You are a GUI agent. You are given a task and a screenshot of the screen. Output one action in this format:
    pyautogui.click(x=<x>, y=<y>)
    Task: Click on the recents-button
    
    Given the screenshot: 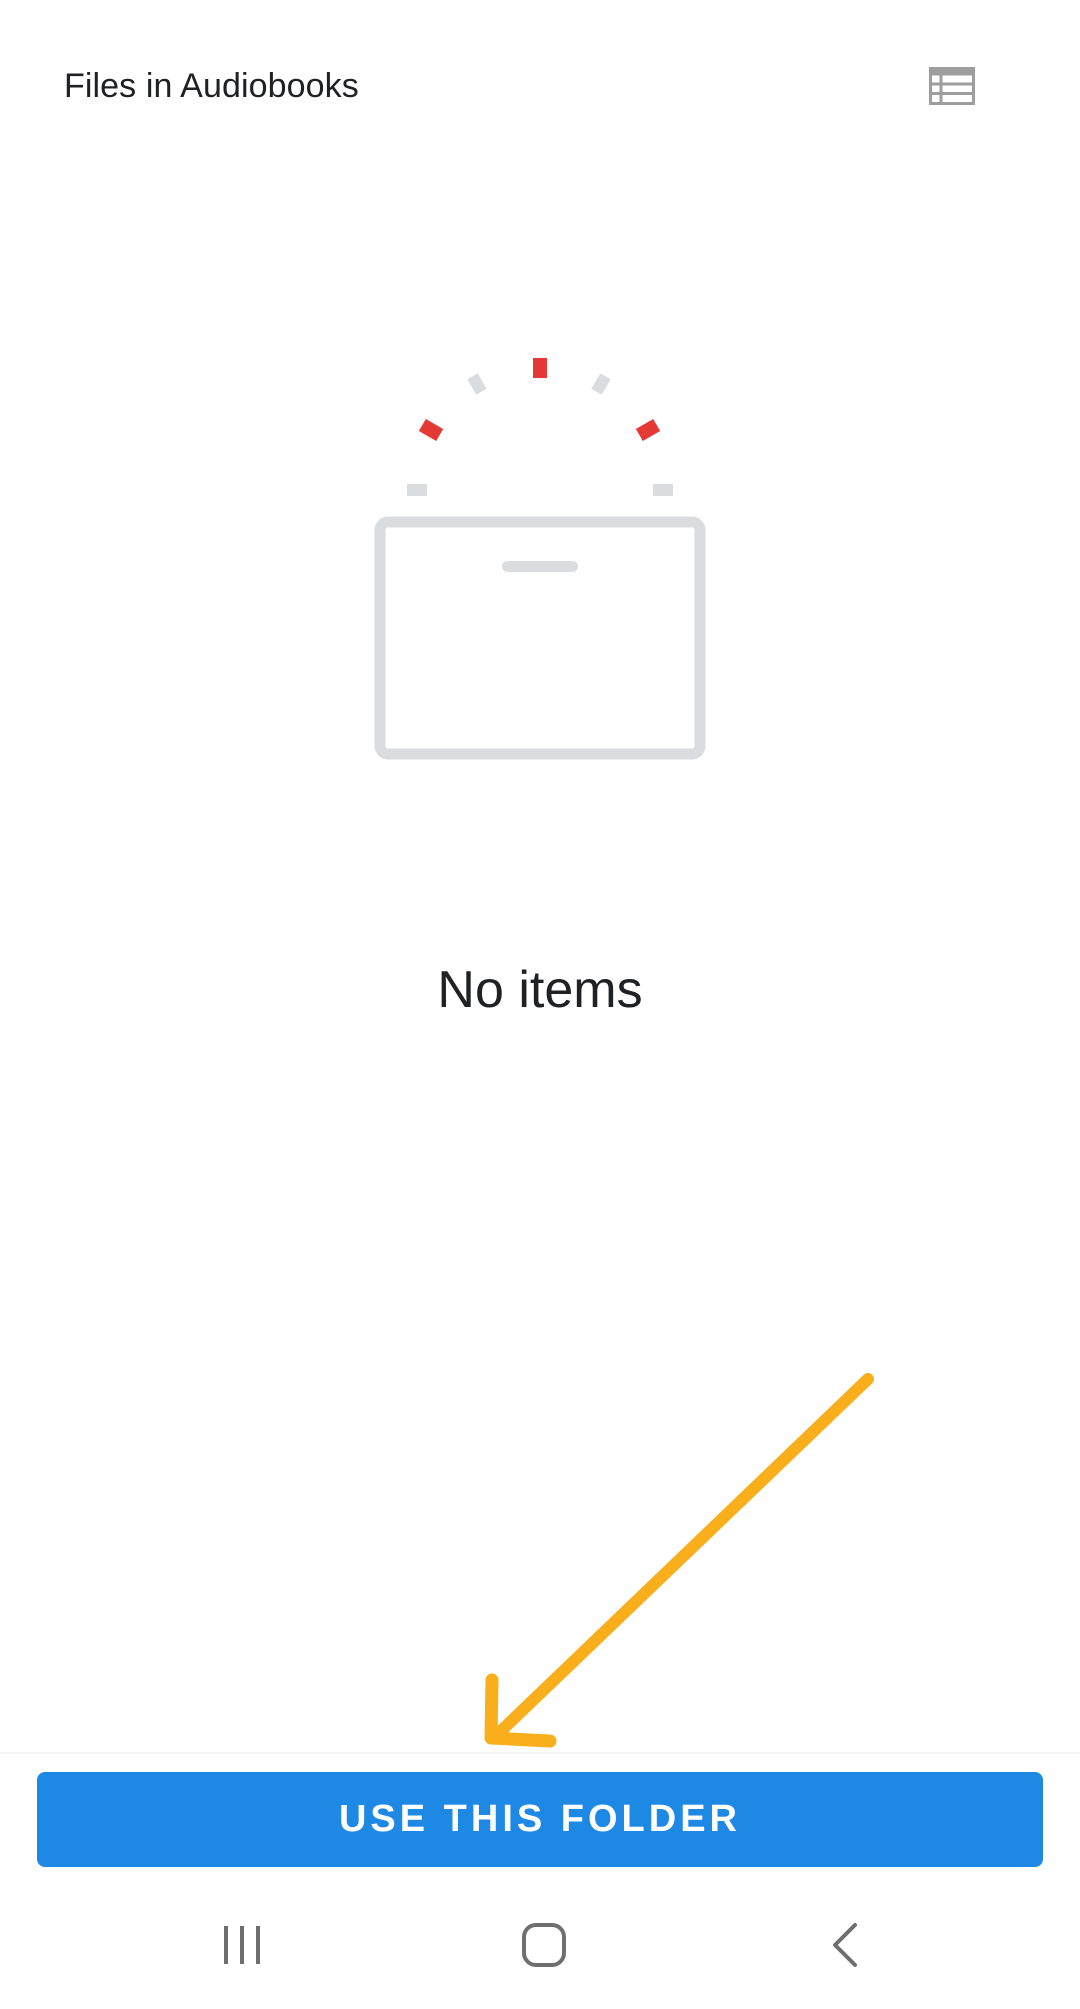 What is the action you would take?
    pyautogui.click(x=242, y=1945)
    